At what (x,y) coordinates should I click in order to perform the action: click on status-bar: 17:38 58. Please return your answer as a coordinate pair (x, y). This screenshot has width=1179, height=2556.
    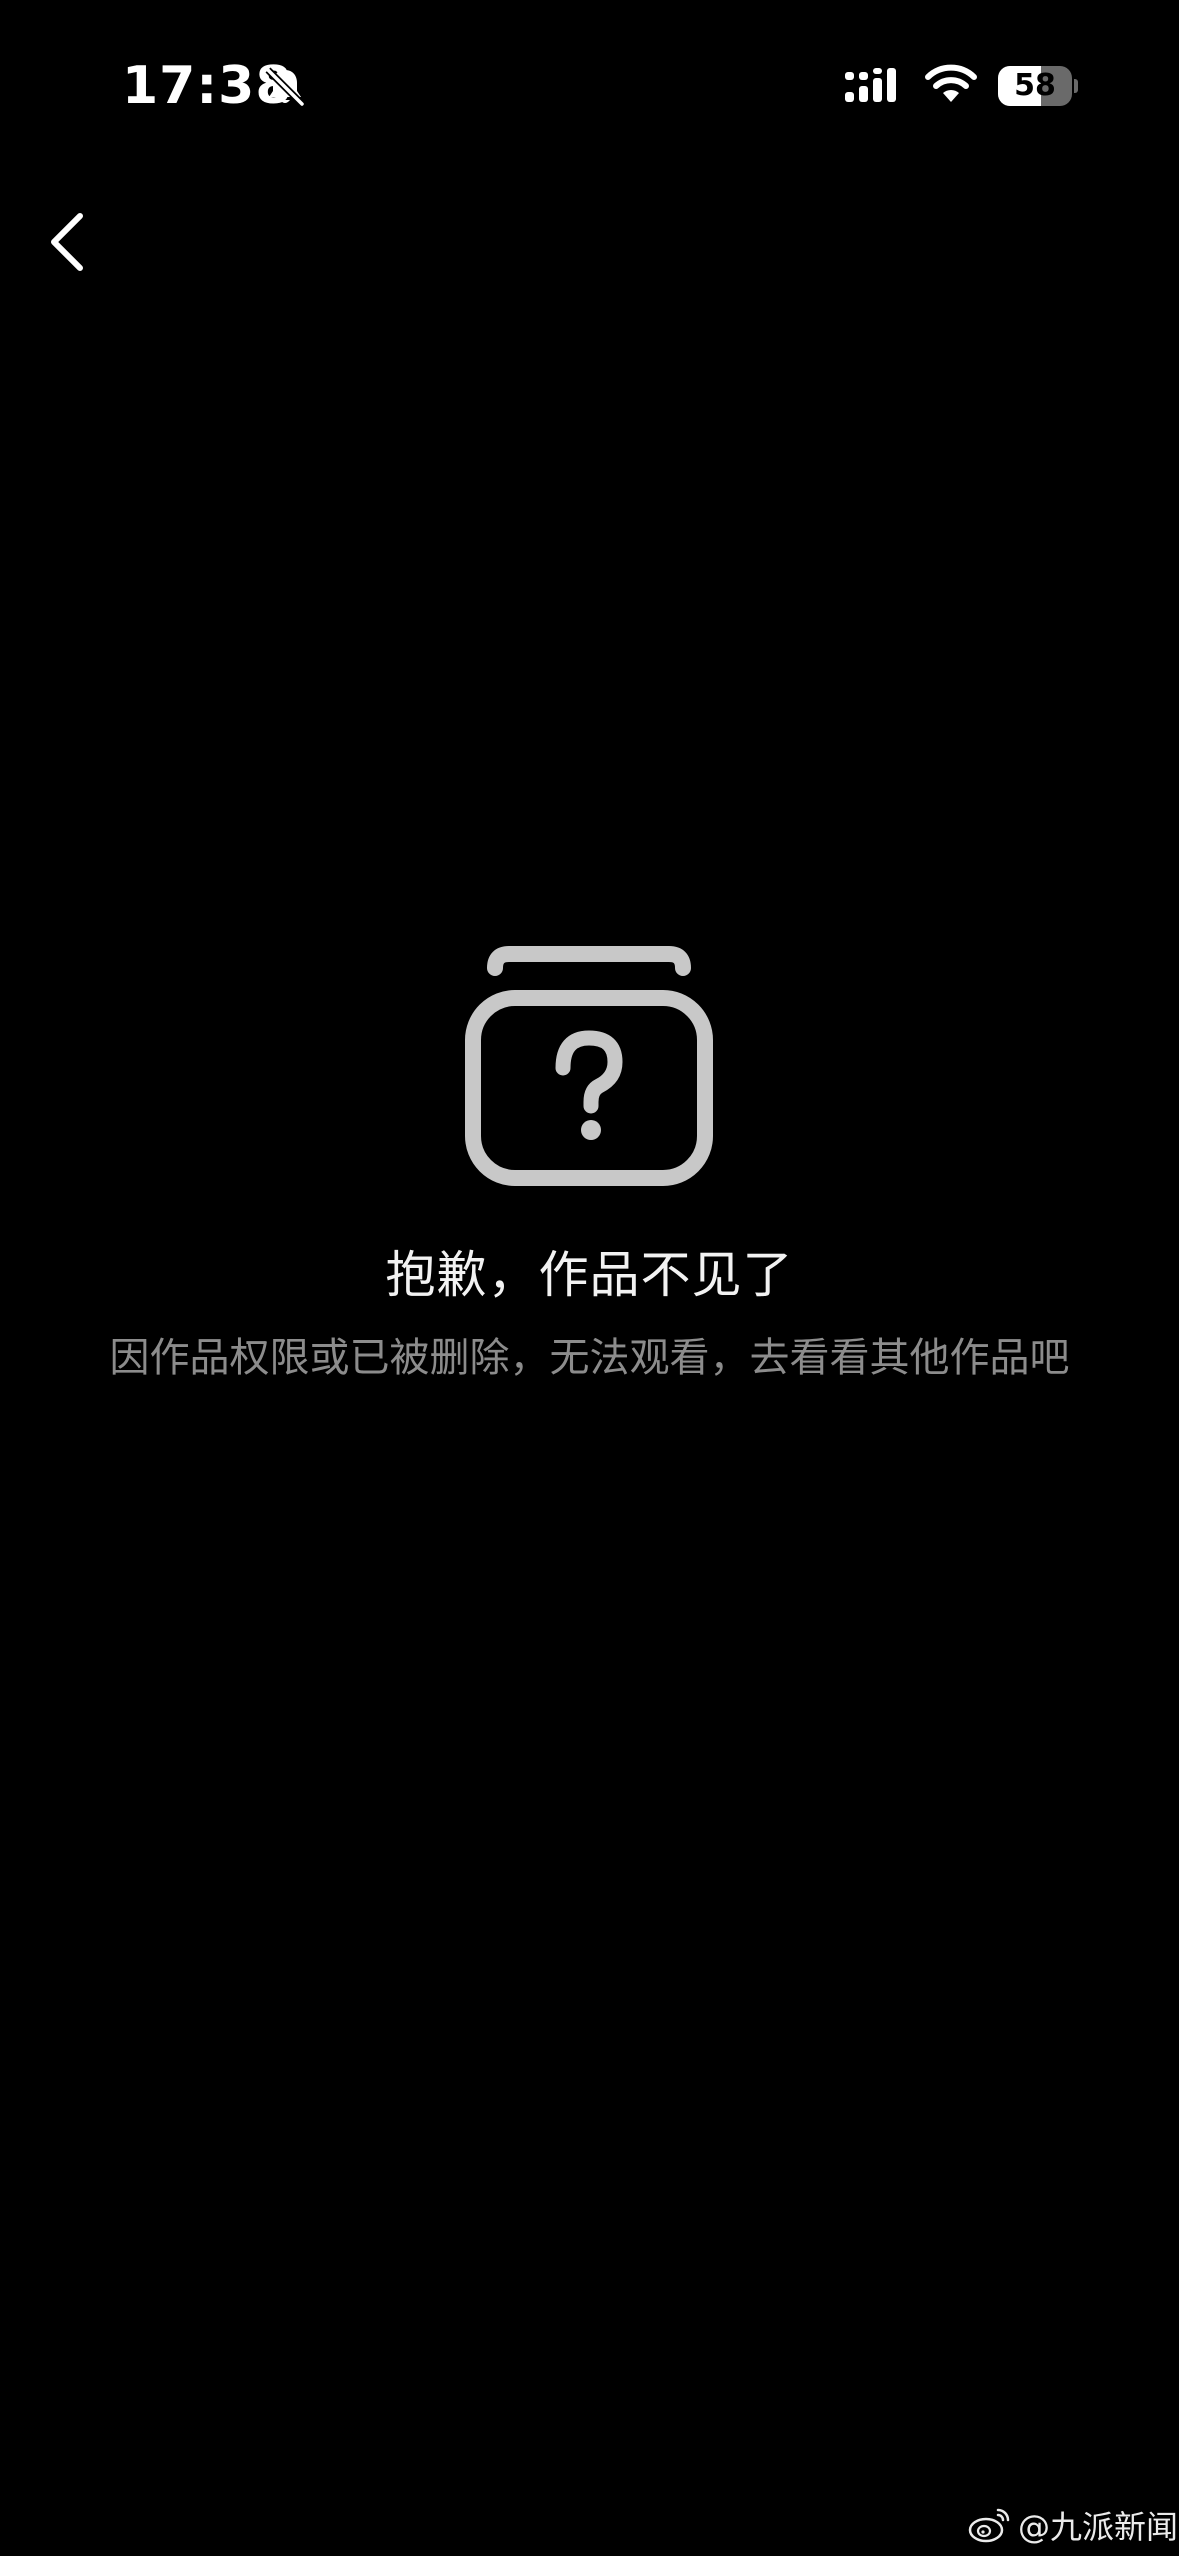
    Looking at the image, I should click on (589, 85).